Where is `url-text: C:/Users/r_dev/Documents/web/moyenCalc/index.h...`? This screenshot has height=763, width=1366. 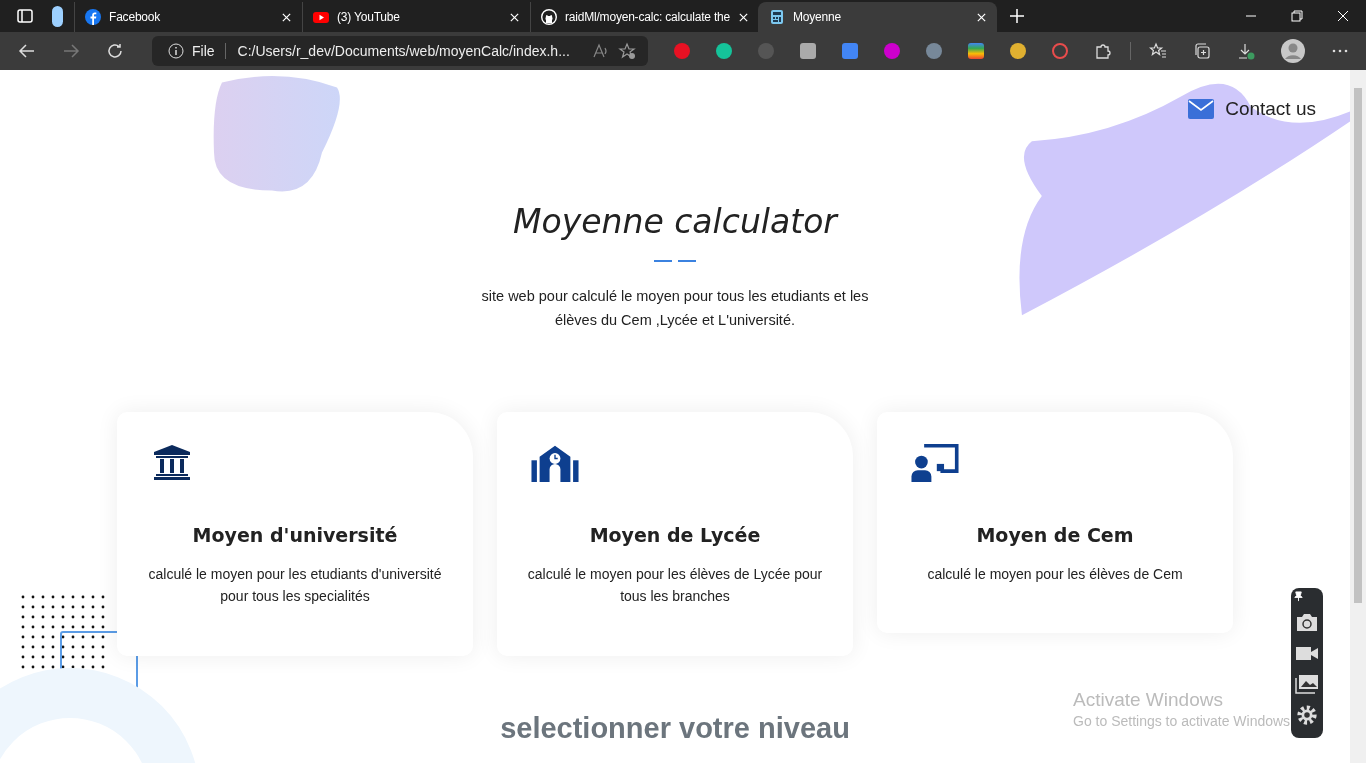
url-text: C:/Users/r_dev/Documents/web/moyenCalc/index.h... is located at coordinates (404, 51).